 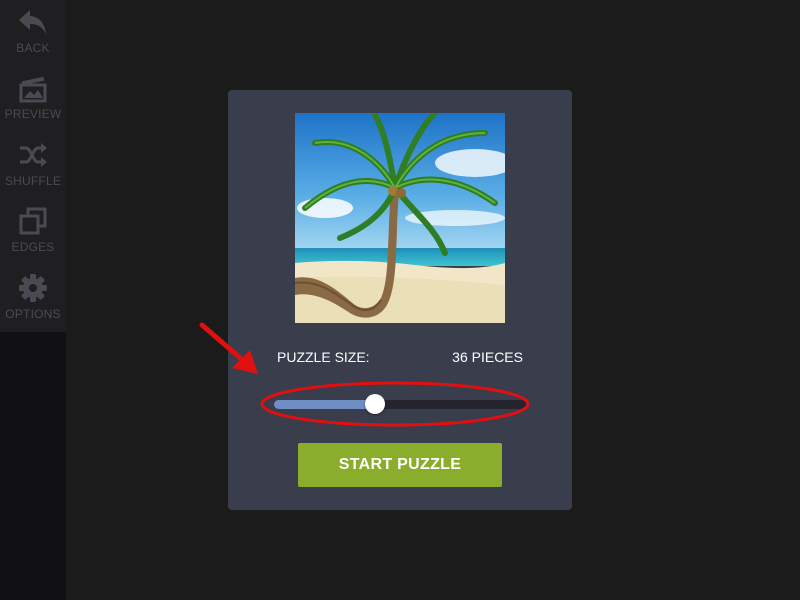 I want to click on sidebar: BACK PREVIEW SHUFFLE EDGES OPTIONS, so click(x=33, y=300).